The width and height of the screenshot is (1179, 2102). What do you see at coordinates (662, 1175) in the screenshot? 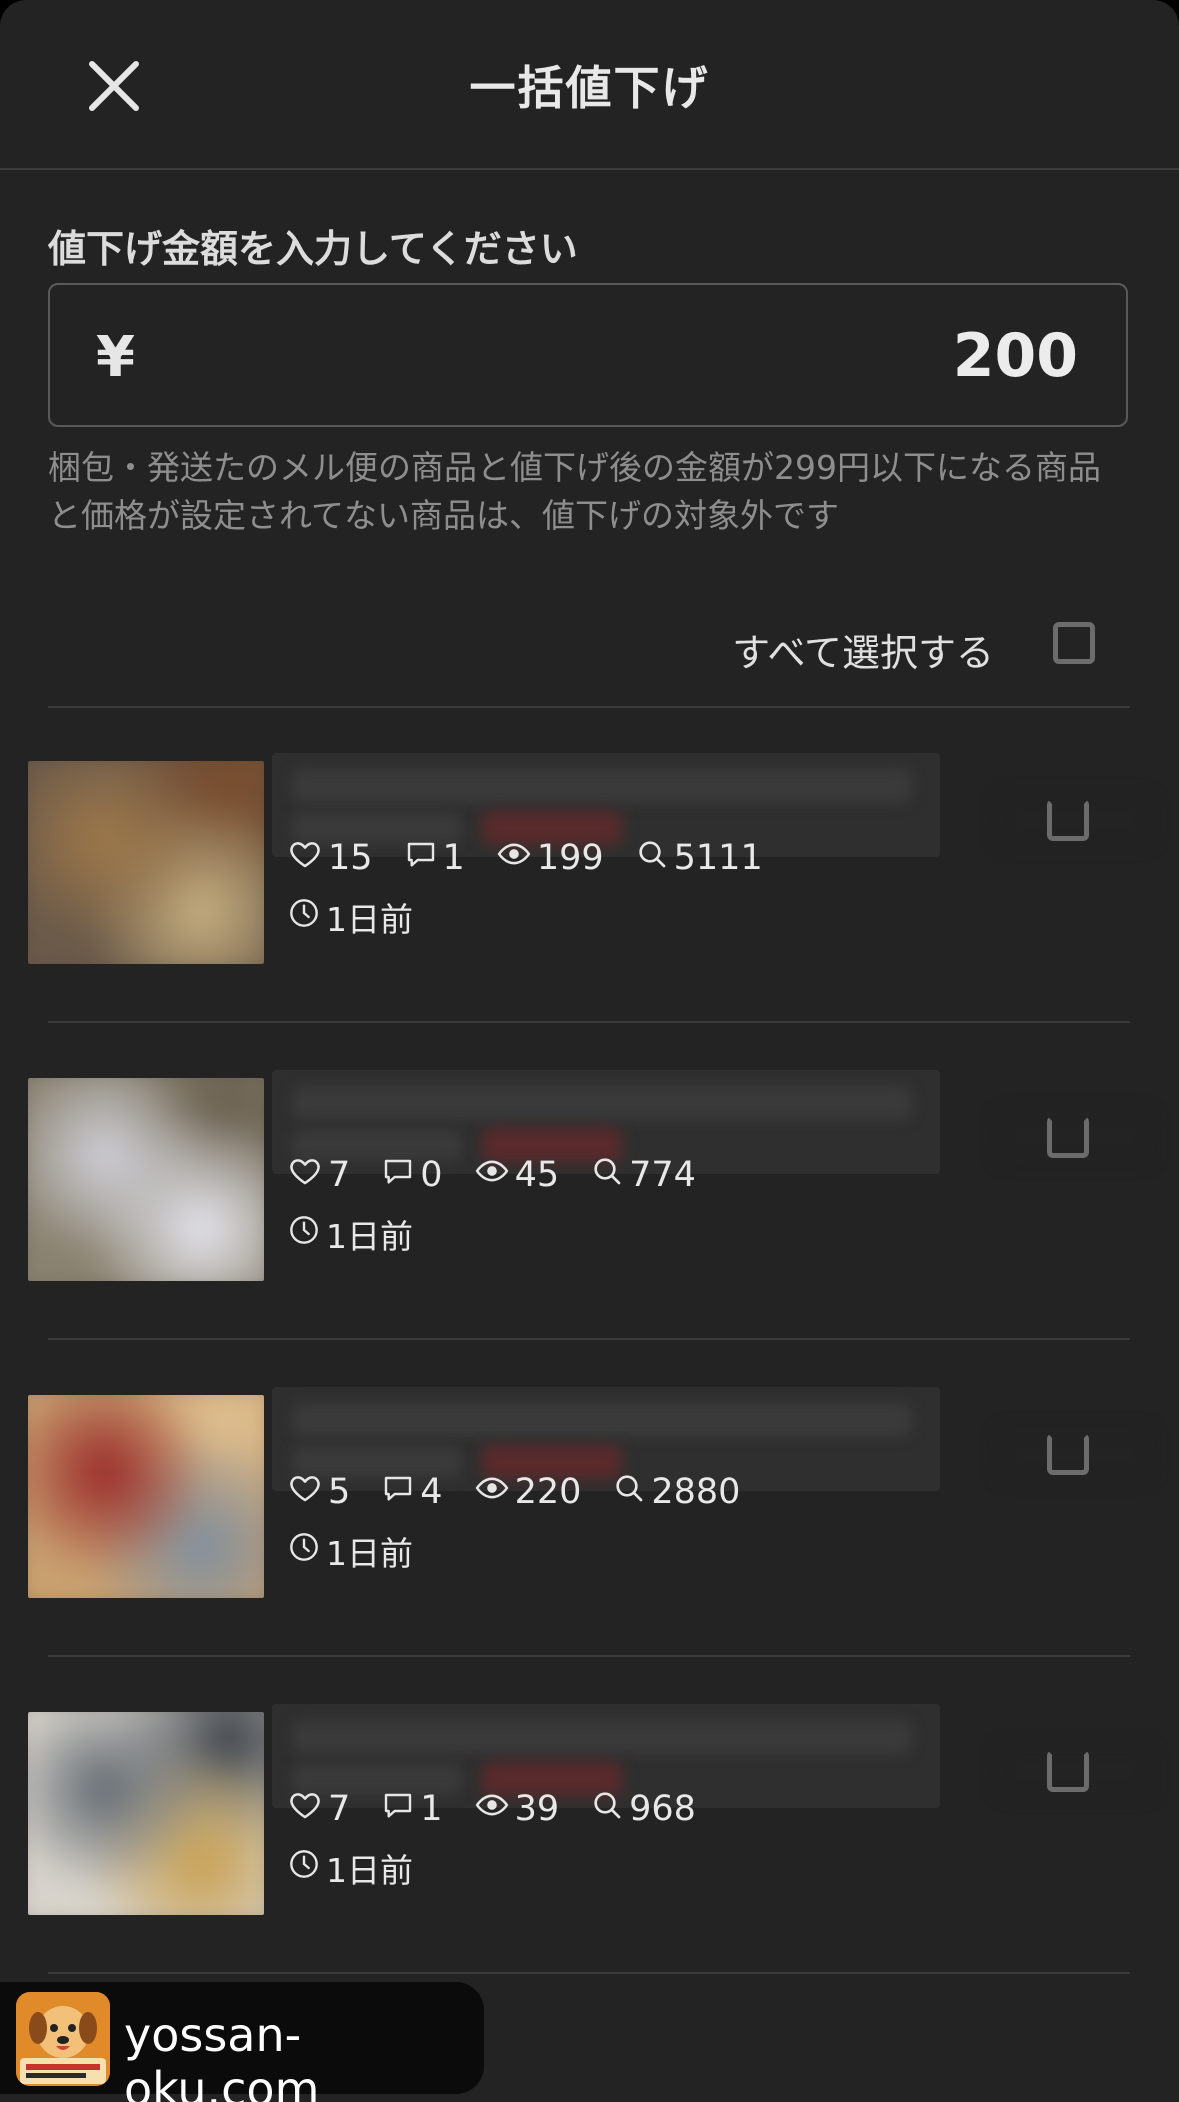
I see `searches-count: 774` at bounding box center [662, 1175].